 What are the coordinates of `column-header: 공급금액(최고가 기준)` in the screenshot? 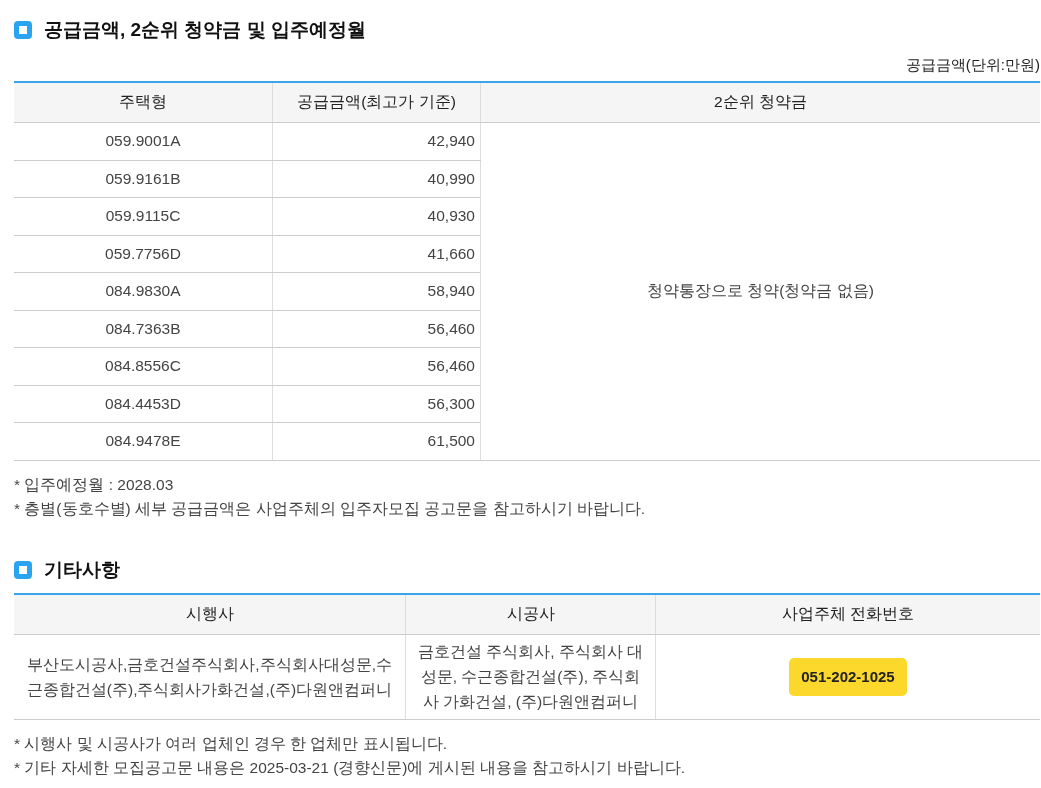 It's located at (376, 102).